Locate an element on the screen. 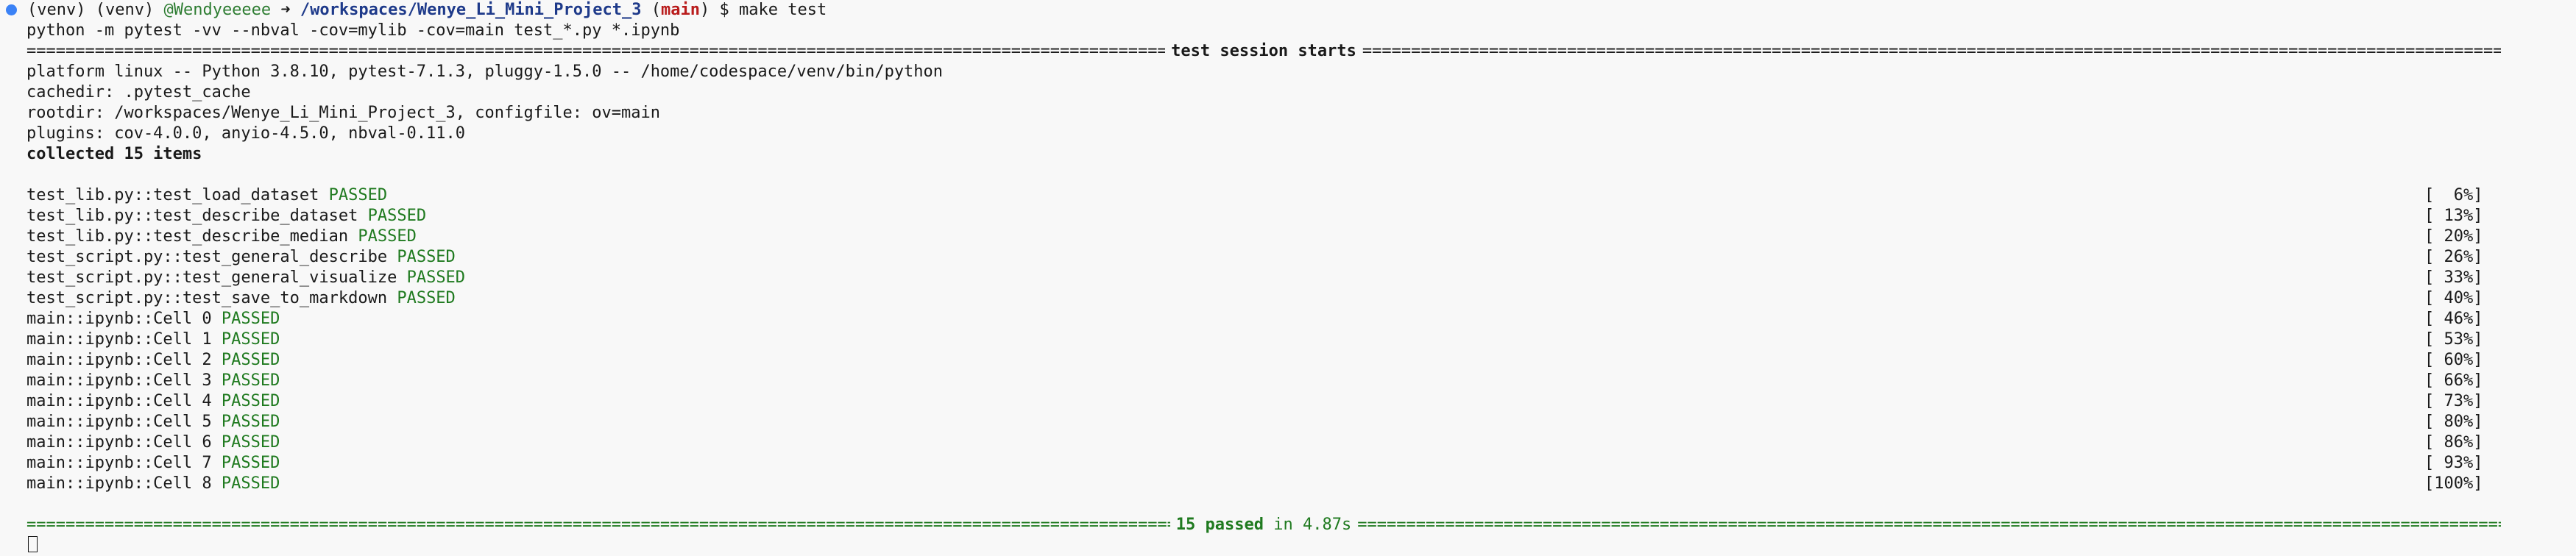  test-name: test_lib.py::test_describe_dataset is located at coordinates (192, 216).